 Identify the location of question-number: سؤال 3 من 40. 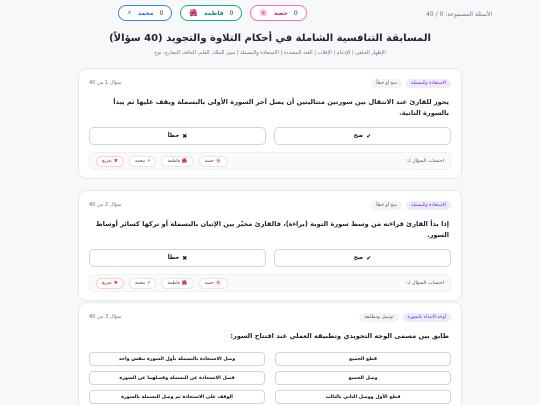
(105, 317).